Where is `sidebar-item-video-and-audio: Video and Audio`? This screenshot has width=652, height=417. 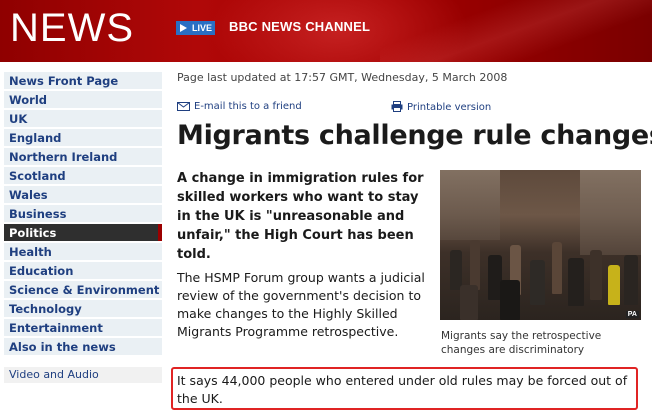 sidebar-item-video-and-audio: Video and Audio is located at coordinates (83, 375).